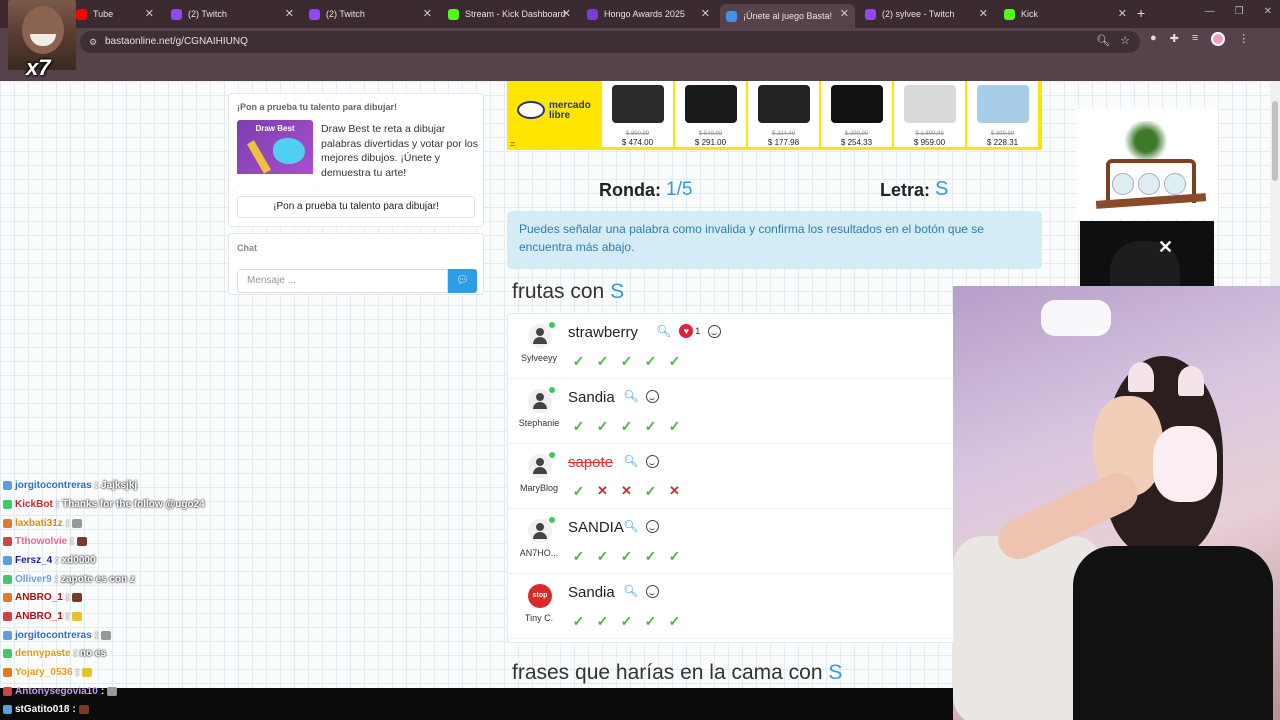 The image size is (1280, 720). I want to click on ad-product: $ 1.899,99 $ 959.00, so click(929, 114).